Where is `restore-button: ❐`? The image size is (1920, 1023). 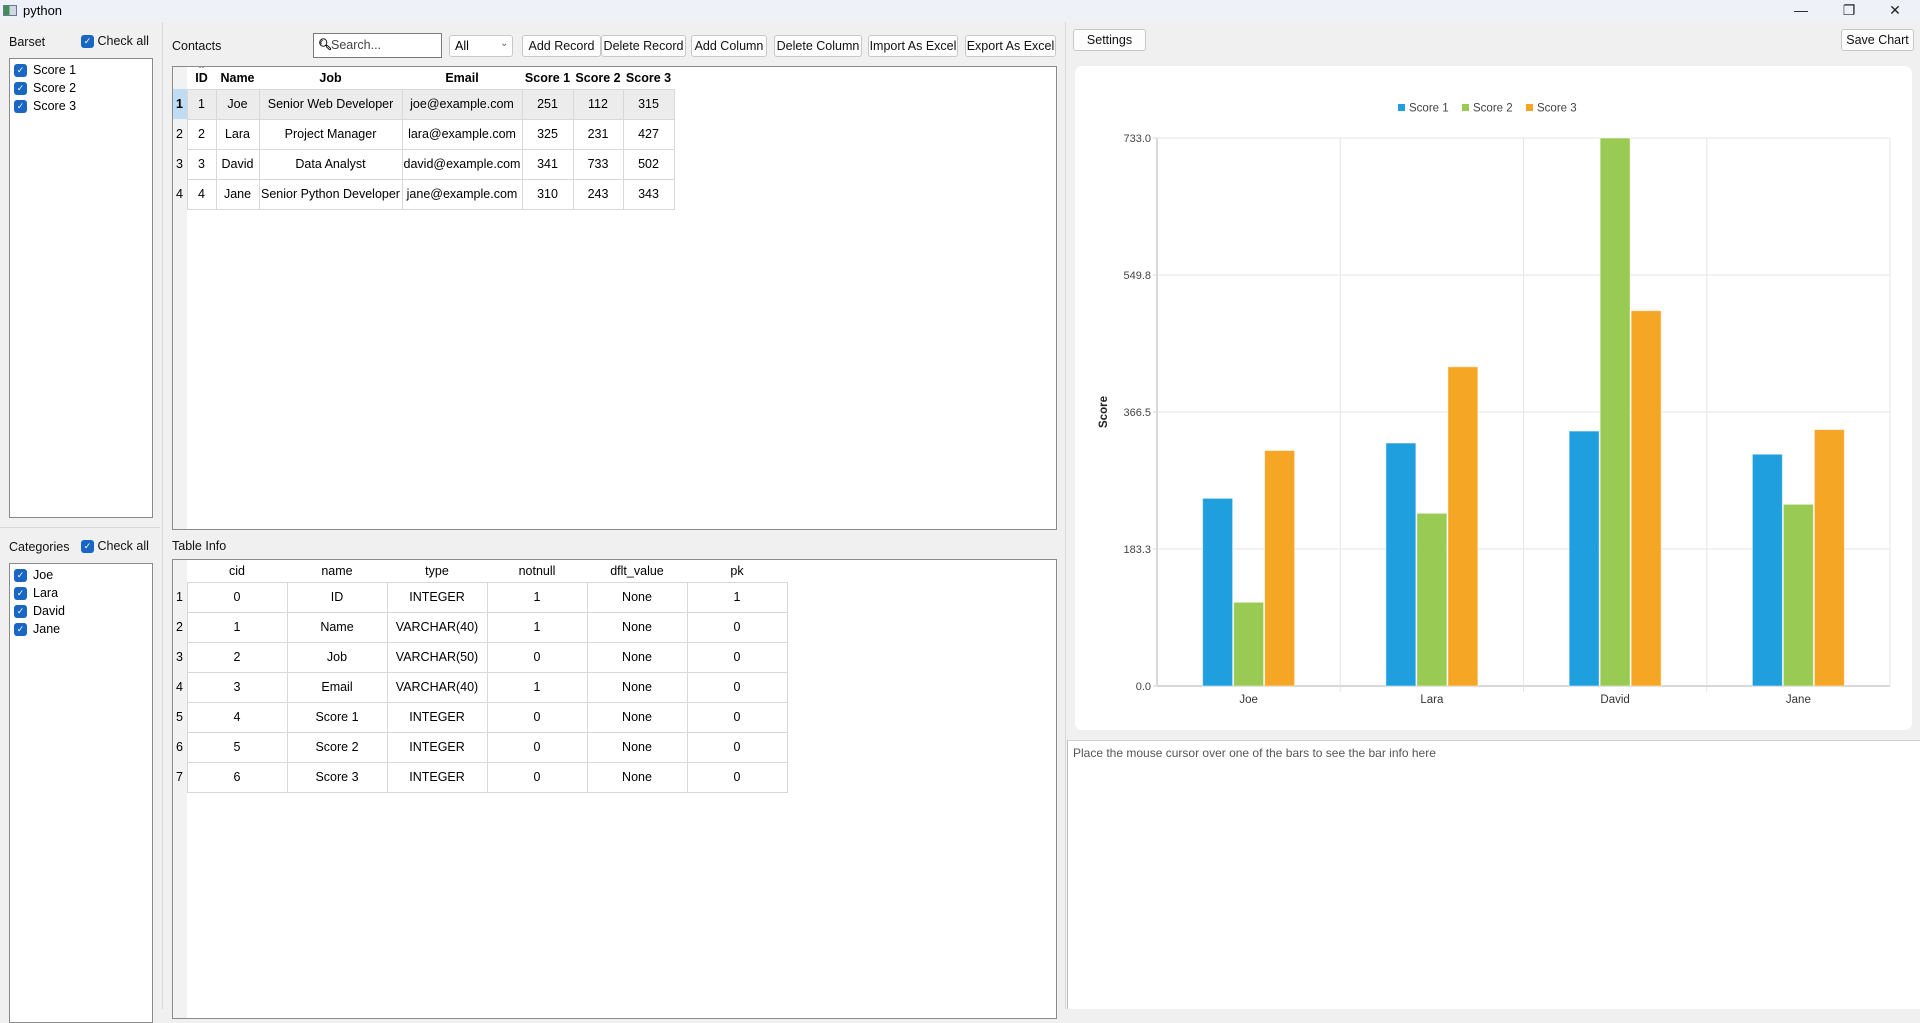 restore-button: ❐ is located at coordinates (1849, 11).